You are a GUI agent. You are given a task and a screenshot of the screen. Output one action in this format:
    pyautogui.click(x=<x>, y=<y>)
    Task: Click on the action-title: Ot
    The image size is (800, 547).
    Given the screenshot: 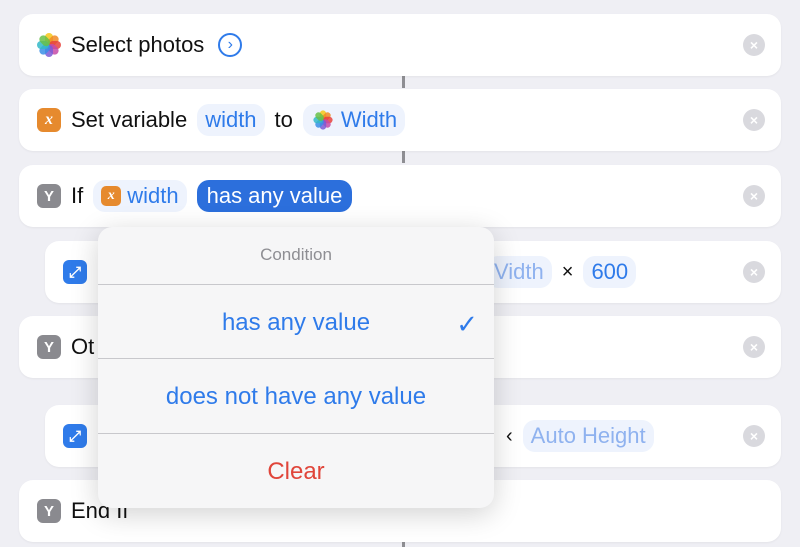 What is the action you would take?
    pyautogui.click(x=83, y=346)
    